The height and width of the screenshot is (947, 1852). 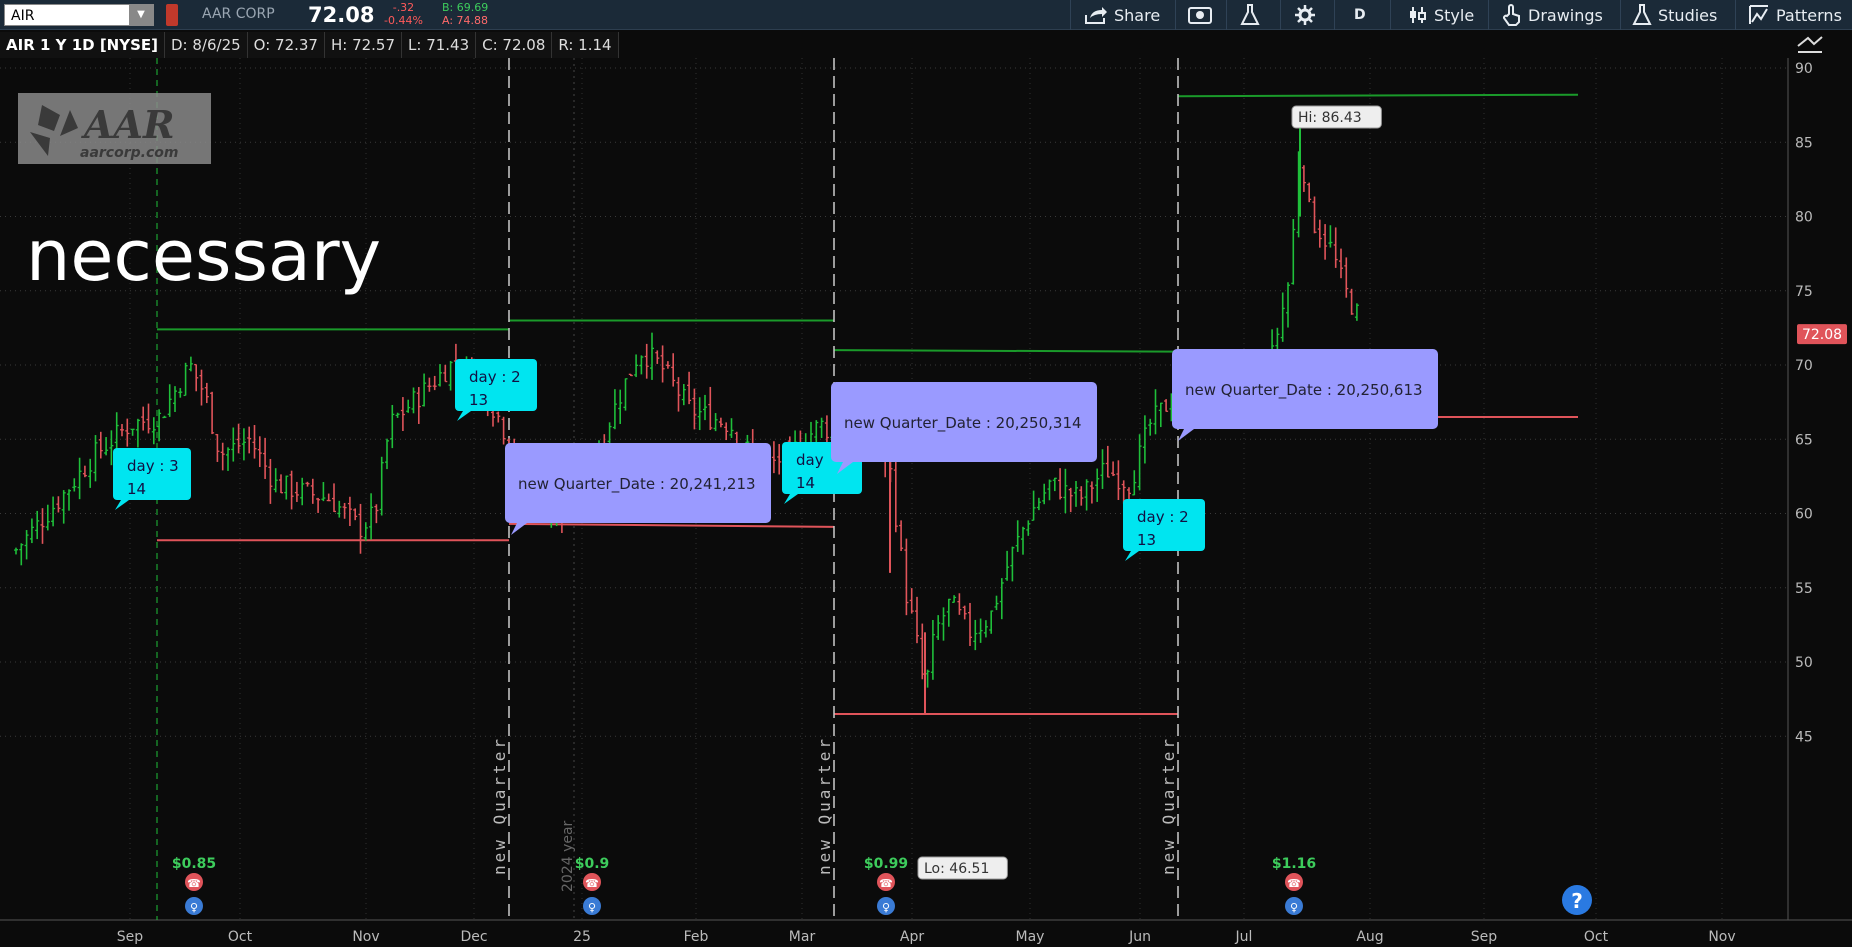 I want to click on percent-change: -0.44%, so click(x=403, y=20).